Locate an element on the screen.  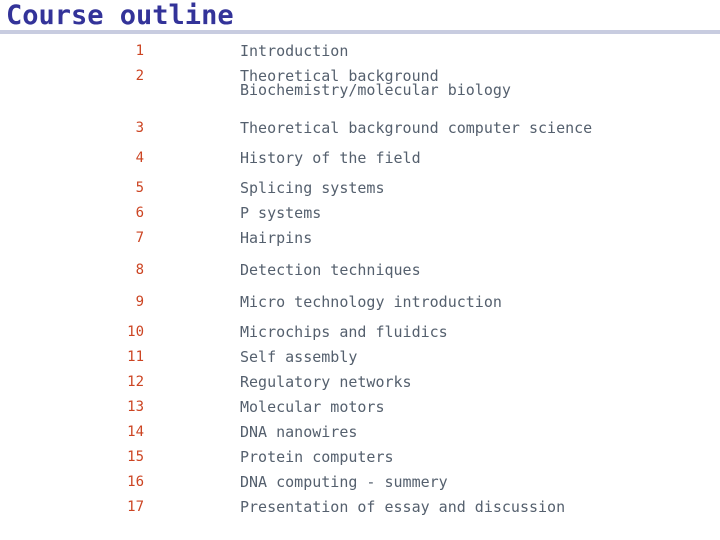
list-item: 10 Microchips and fluidics is located at coordinates (360, 335).